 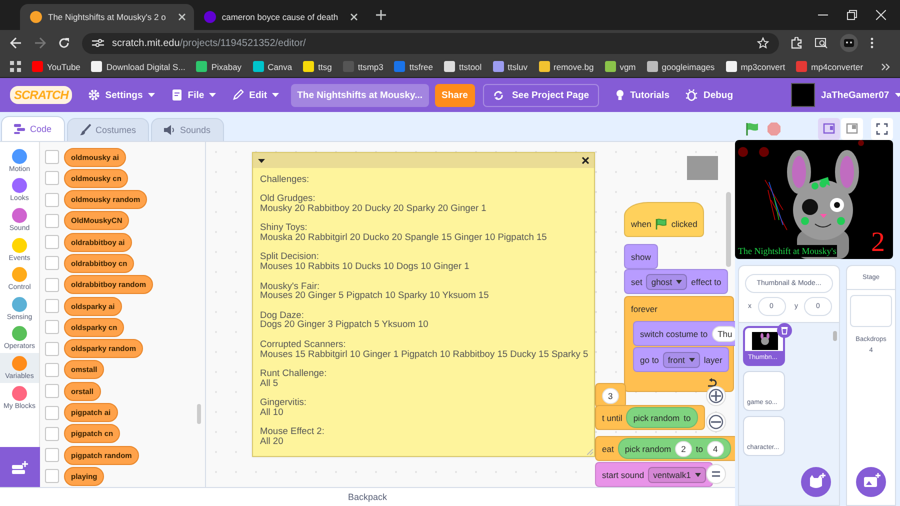 What do you see at coordinates (797, 43) in the screenshot?
I see `puzzle-icon` at bounding box center [797, 43].